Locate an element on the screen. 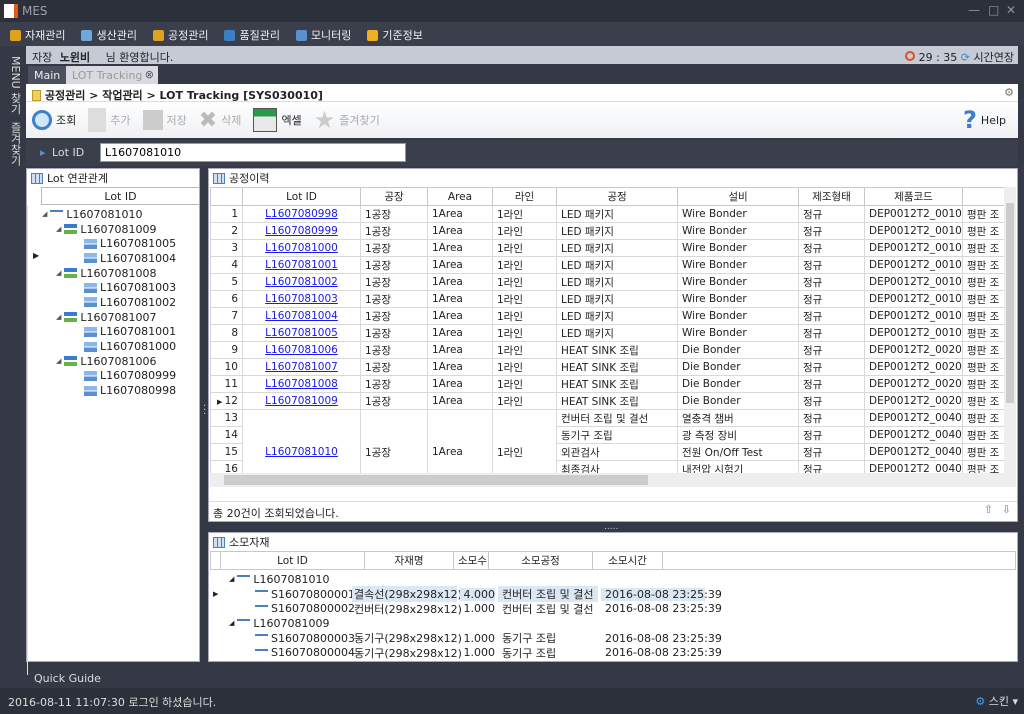 Image resolution: width=1024 pixels, height=714 pixels. tree-node: L1607081001 is located at coordinates (120, 332).